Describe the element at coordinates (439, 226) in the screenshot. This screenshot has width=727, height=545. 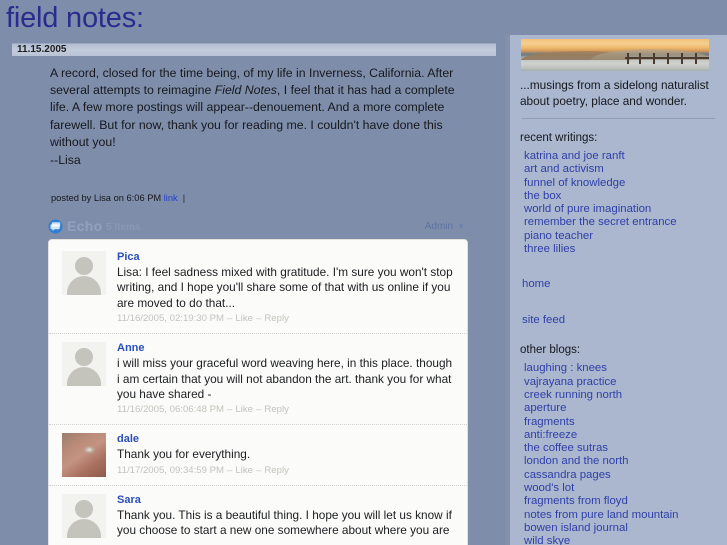
I see `echo-admin-label: Admin` at that location.